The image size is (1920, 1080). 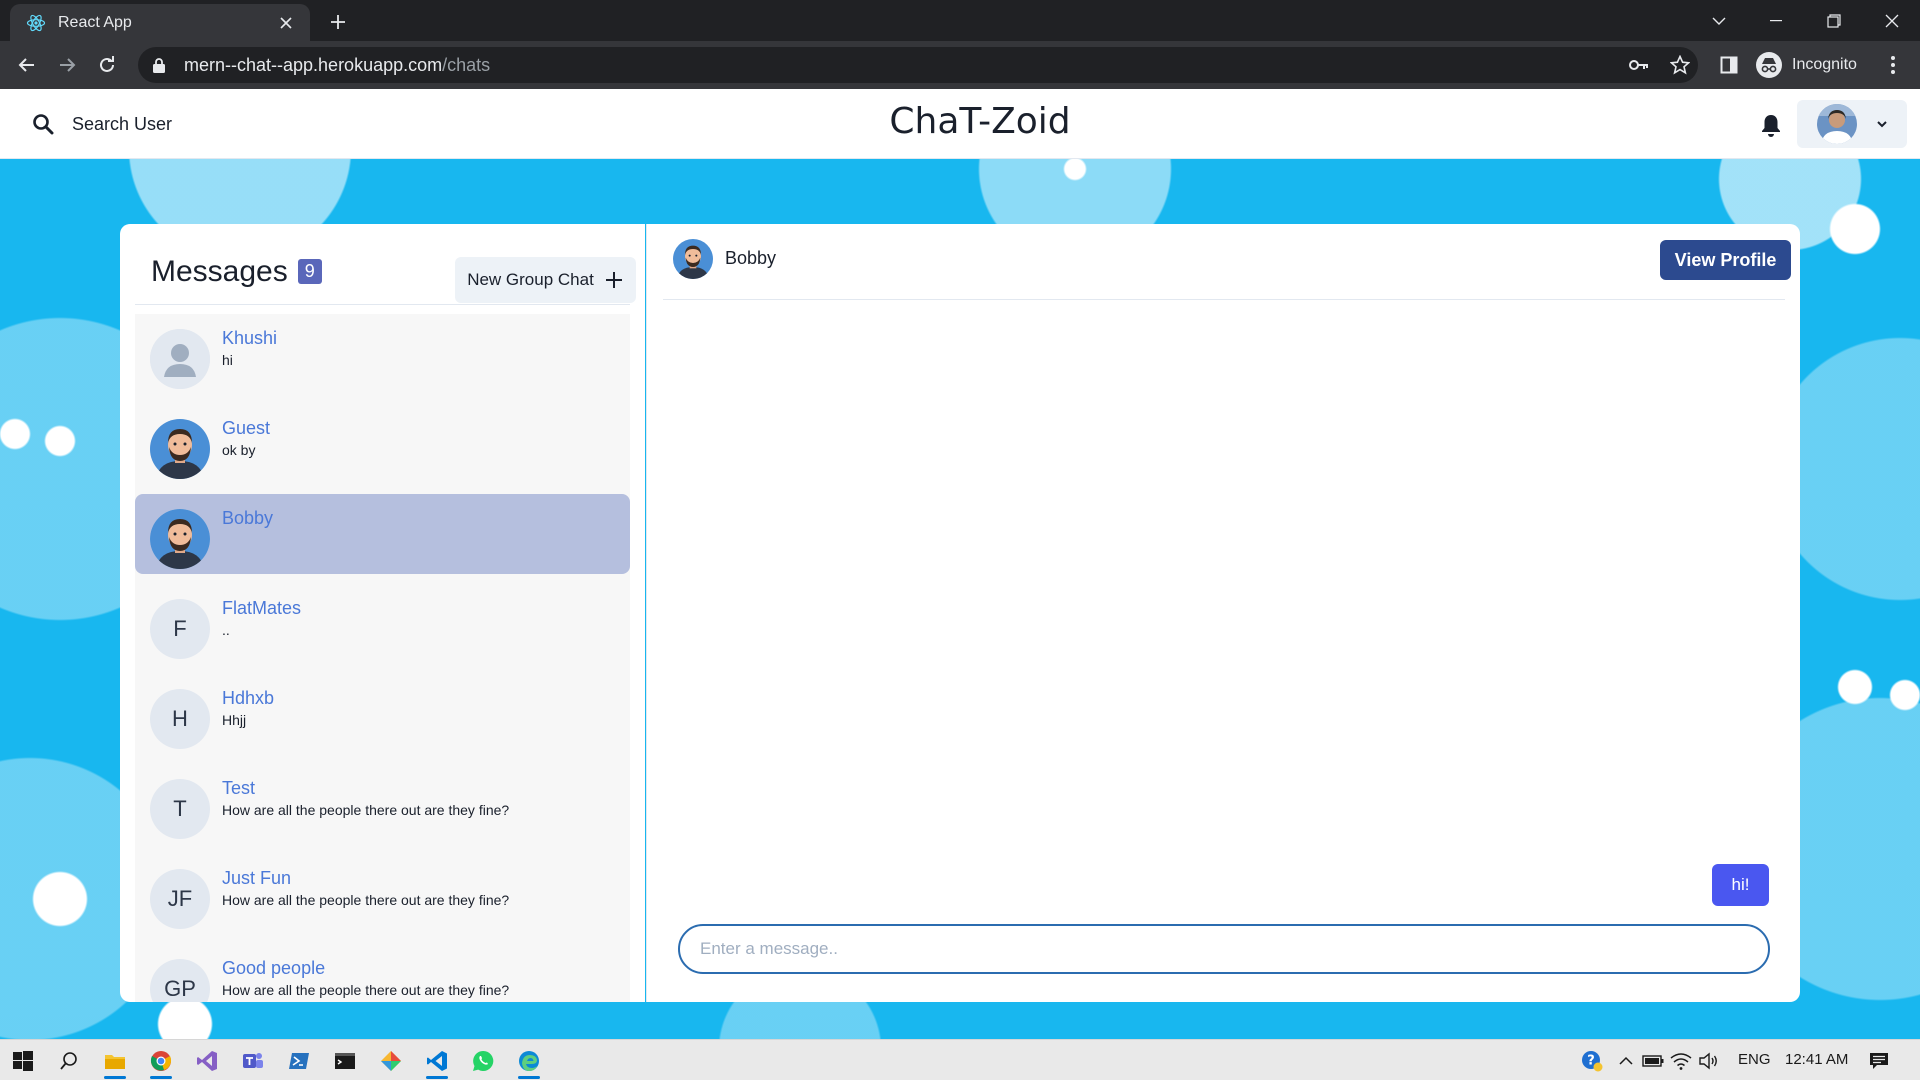 What do you see at coordinates (385, 272) in the screenshot?
I see `messages-header: Messages 9 New Group Chat` at bounding box center [385, 272].